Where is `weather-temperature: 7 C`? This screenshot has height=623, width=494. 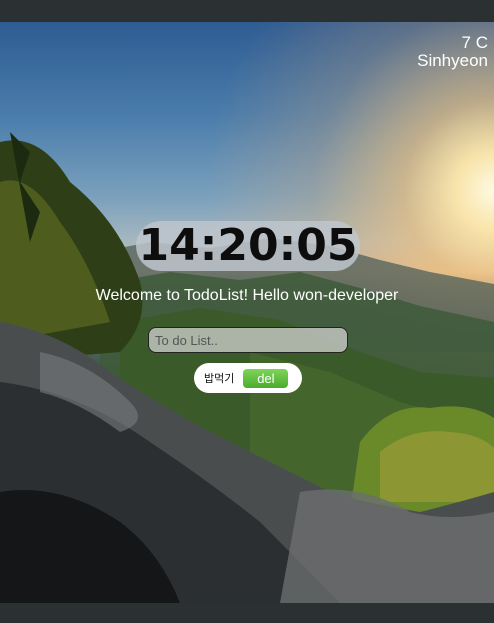 weather-temperature: 7 C is located at coordinates (474, 42).